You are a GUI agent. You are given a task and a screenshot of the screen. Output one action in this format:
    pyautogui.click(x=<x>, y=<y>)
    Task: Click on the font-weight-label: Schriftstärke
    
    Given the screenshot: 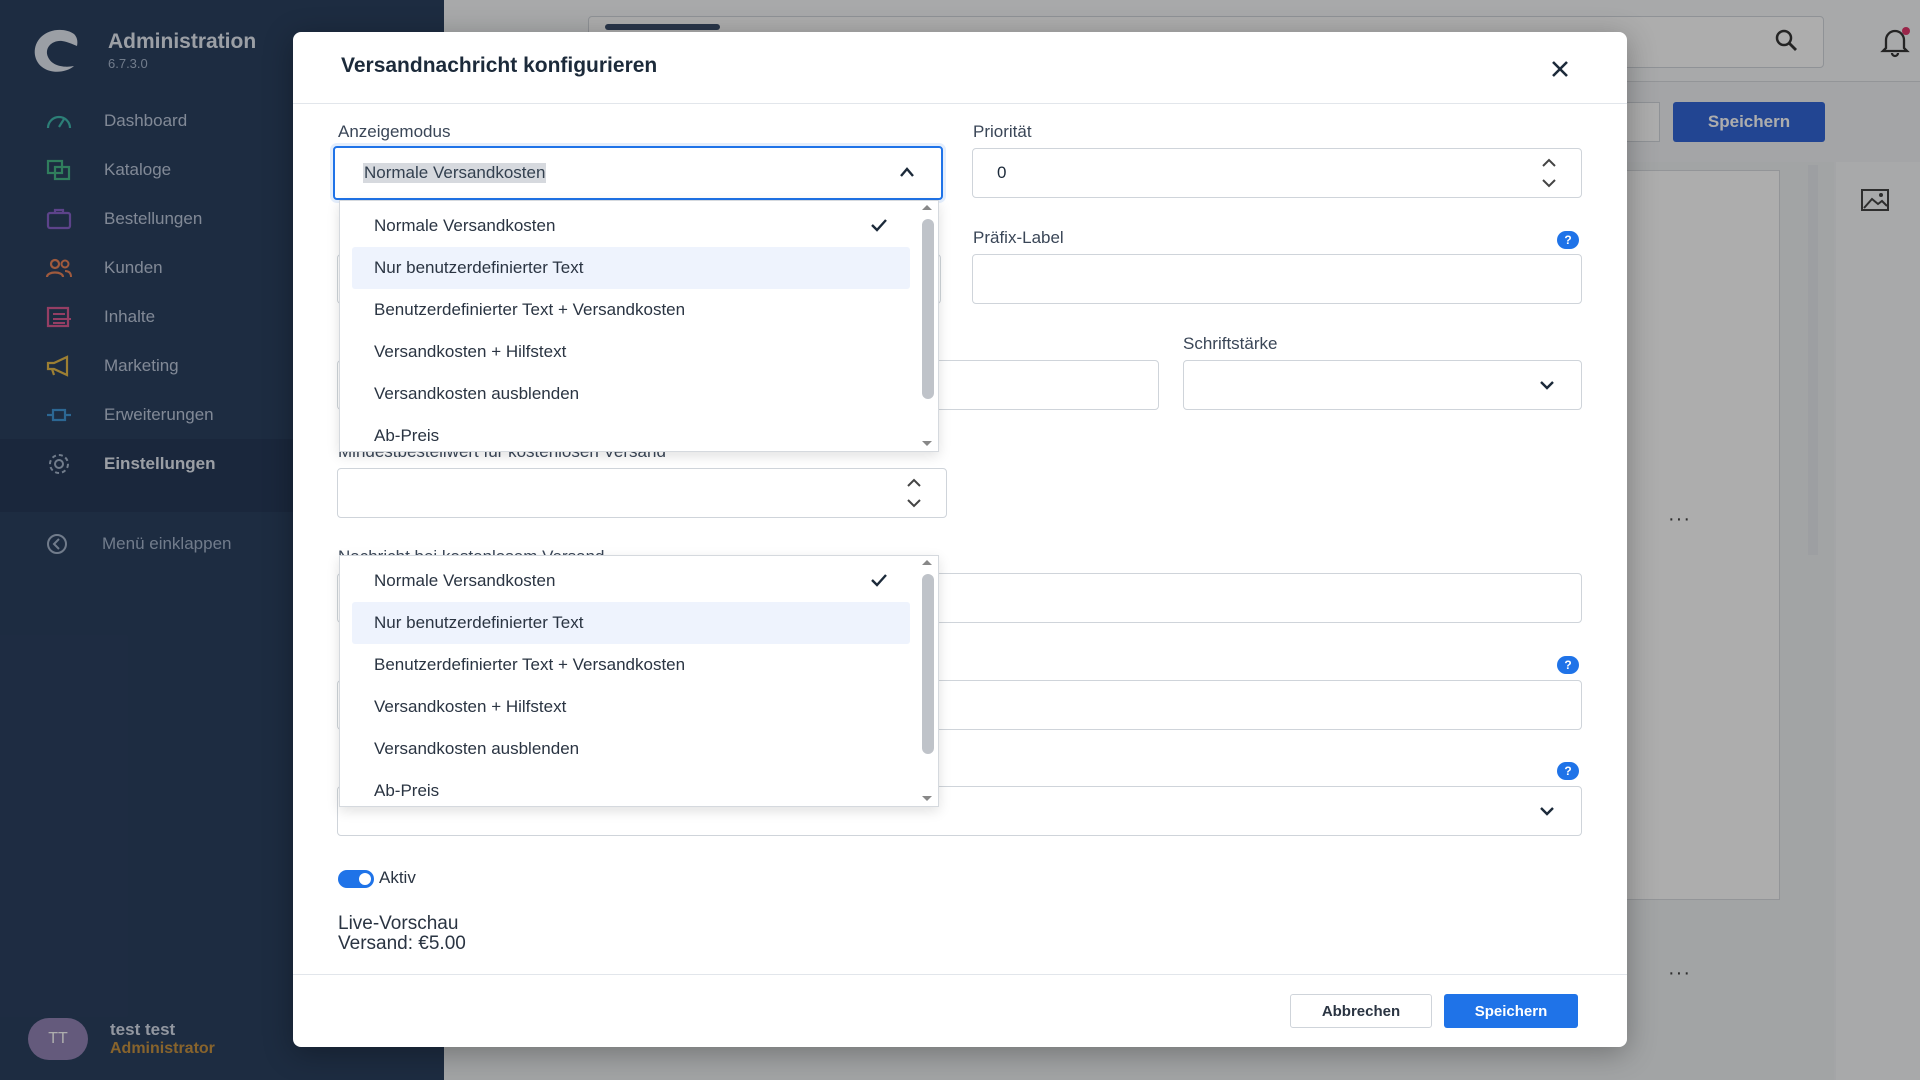 What is the action you would take?
    pyautogui.click(x=1230, y=343)
    